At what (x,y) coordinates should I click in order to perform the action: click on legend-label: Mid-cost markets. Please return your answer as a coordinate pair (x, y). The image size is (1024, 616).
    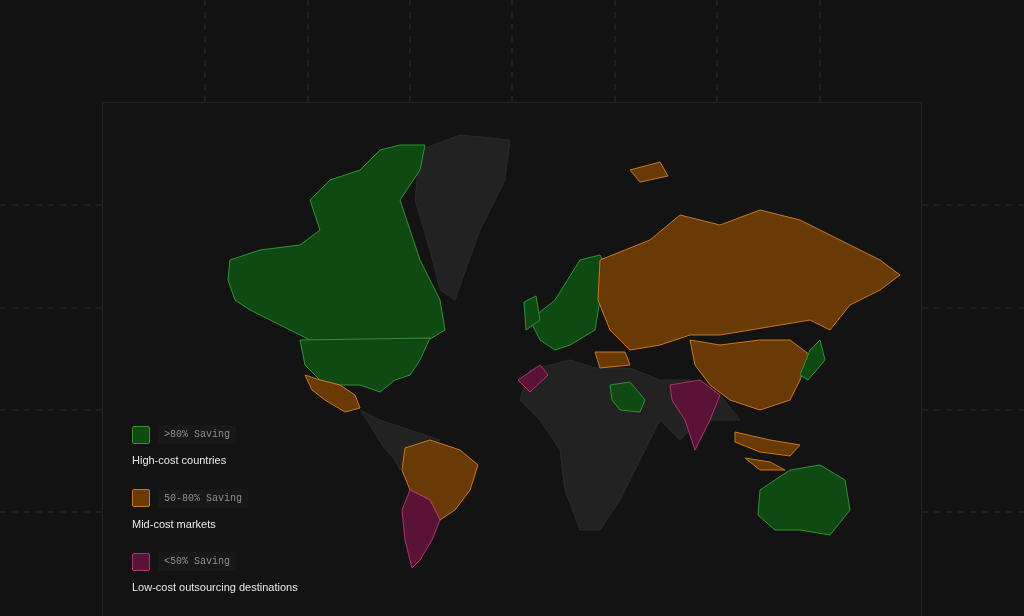
    Looking at the image, I should click on (174, 524).